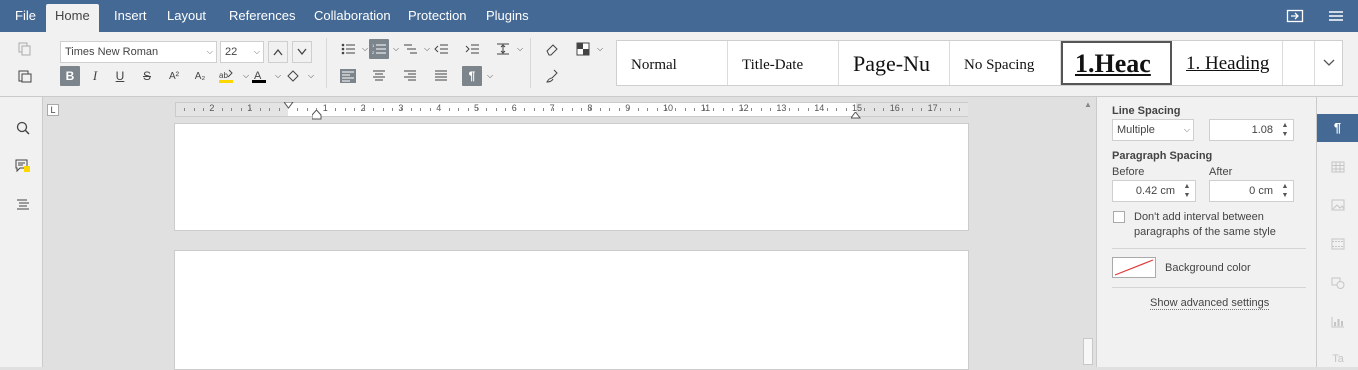 This screenshot has height=370, width=1358. Describe the element at coordinates (95, 76) in the screenshot. I see `italic-icon: I` at that location.